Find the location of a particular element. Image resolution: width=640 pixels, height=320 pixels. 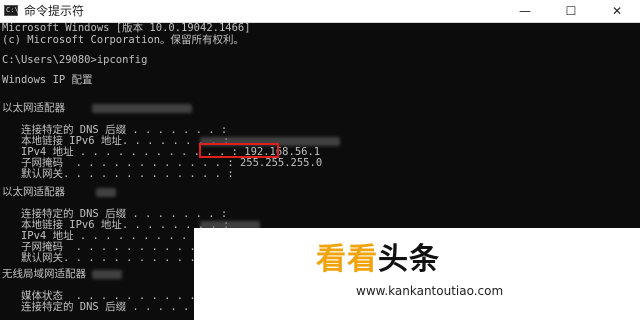

minimize-button: — is located at coordinates (525, 11).